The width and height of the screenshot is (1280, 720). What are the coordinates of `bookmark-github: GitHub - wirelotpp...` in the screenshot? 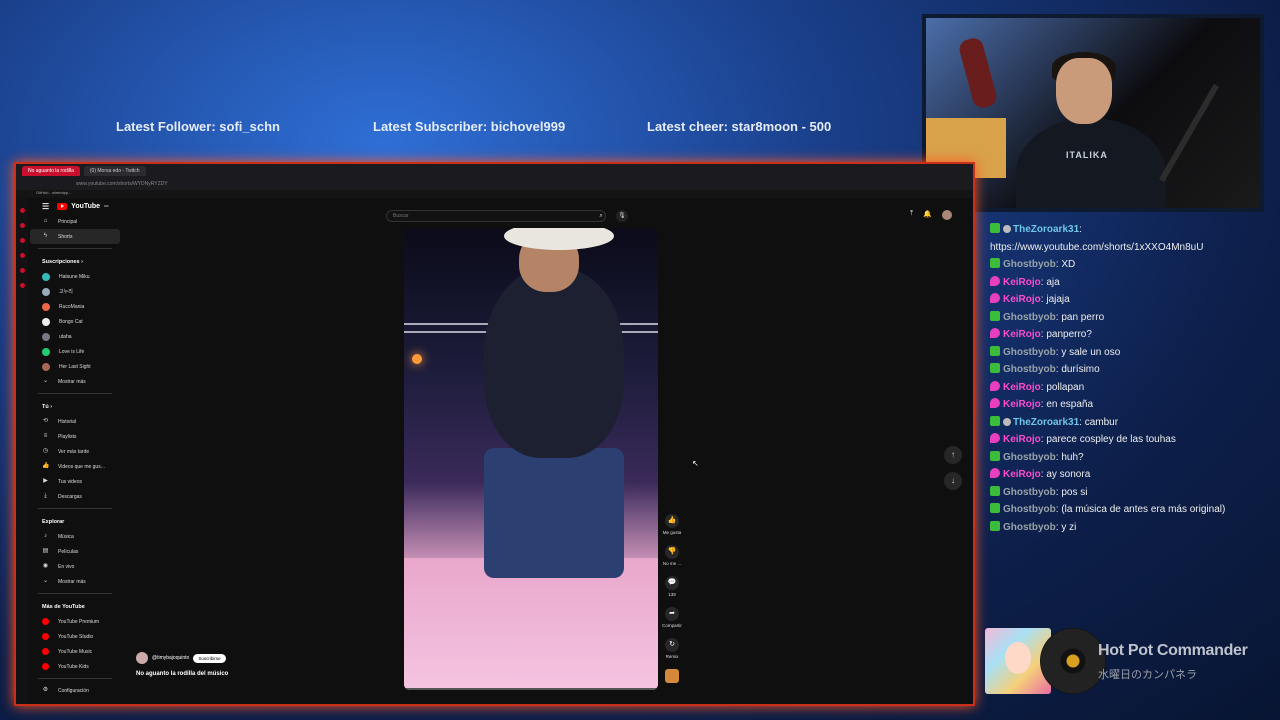 It's located at (494, 194).